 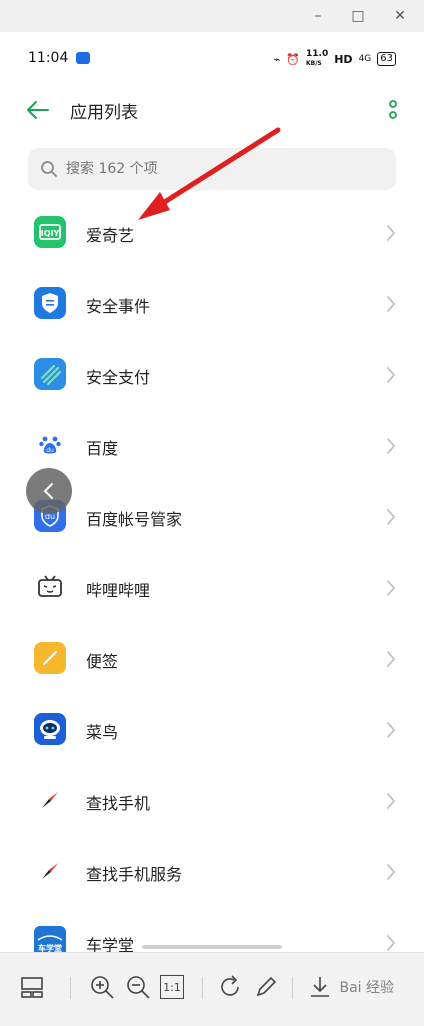 What do you see at coordinates (386, 59) in the screenshot?
I see `battery-icon: 63` at bounding box center [386, 59].